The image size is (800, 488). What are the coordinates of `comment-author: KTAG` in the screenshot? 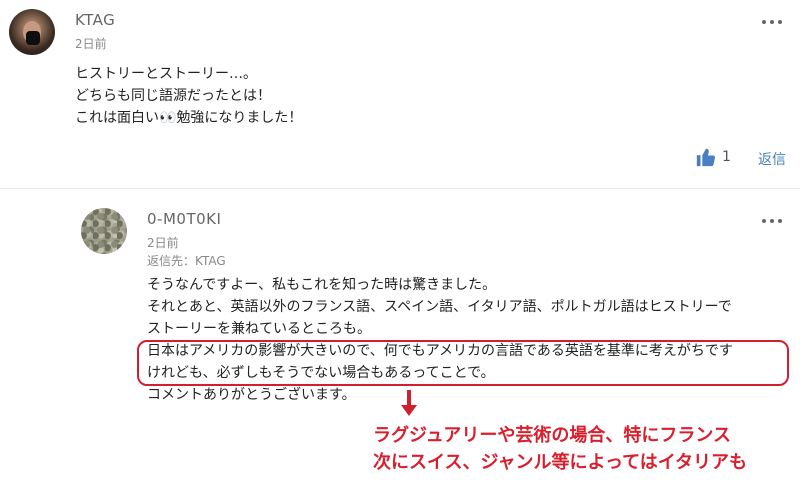 It's located at (95, 20).